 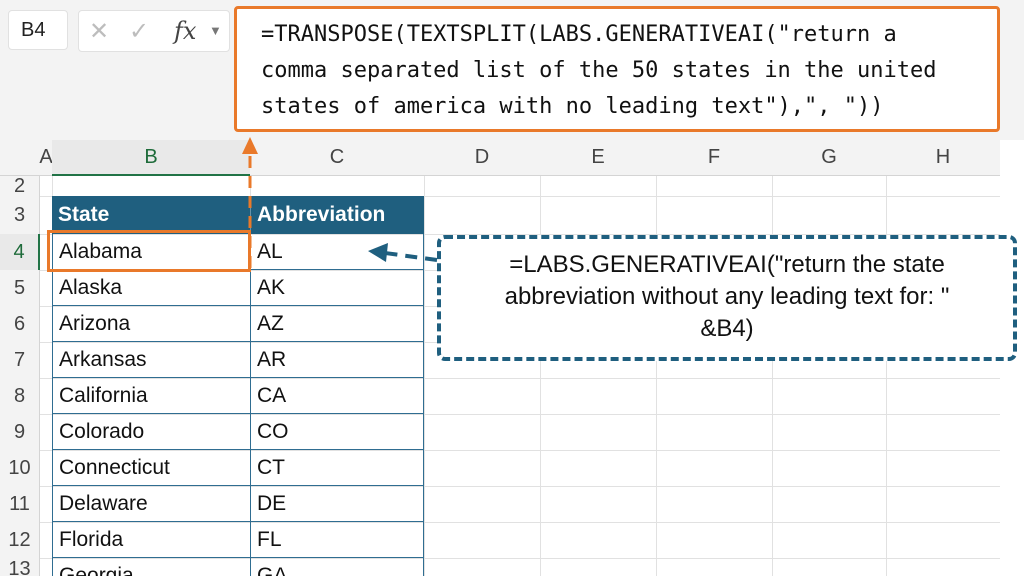 What do you see at coordinates (378, 252) in the screenshot?
I see `arrow-left-icon` at bounding box center [378, 252].